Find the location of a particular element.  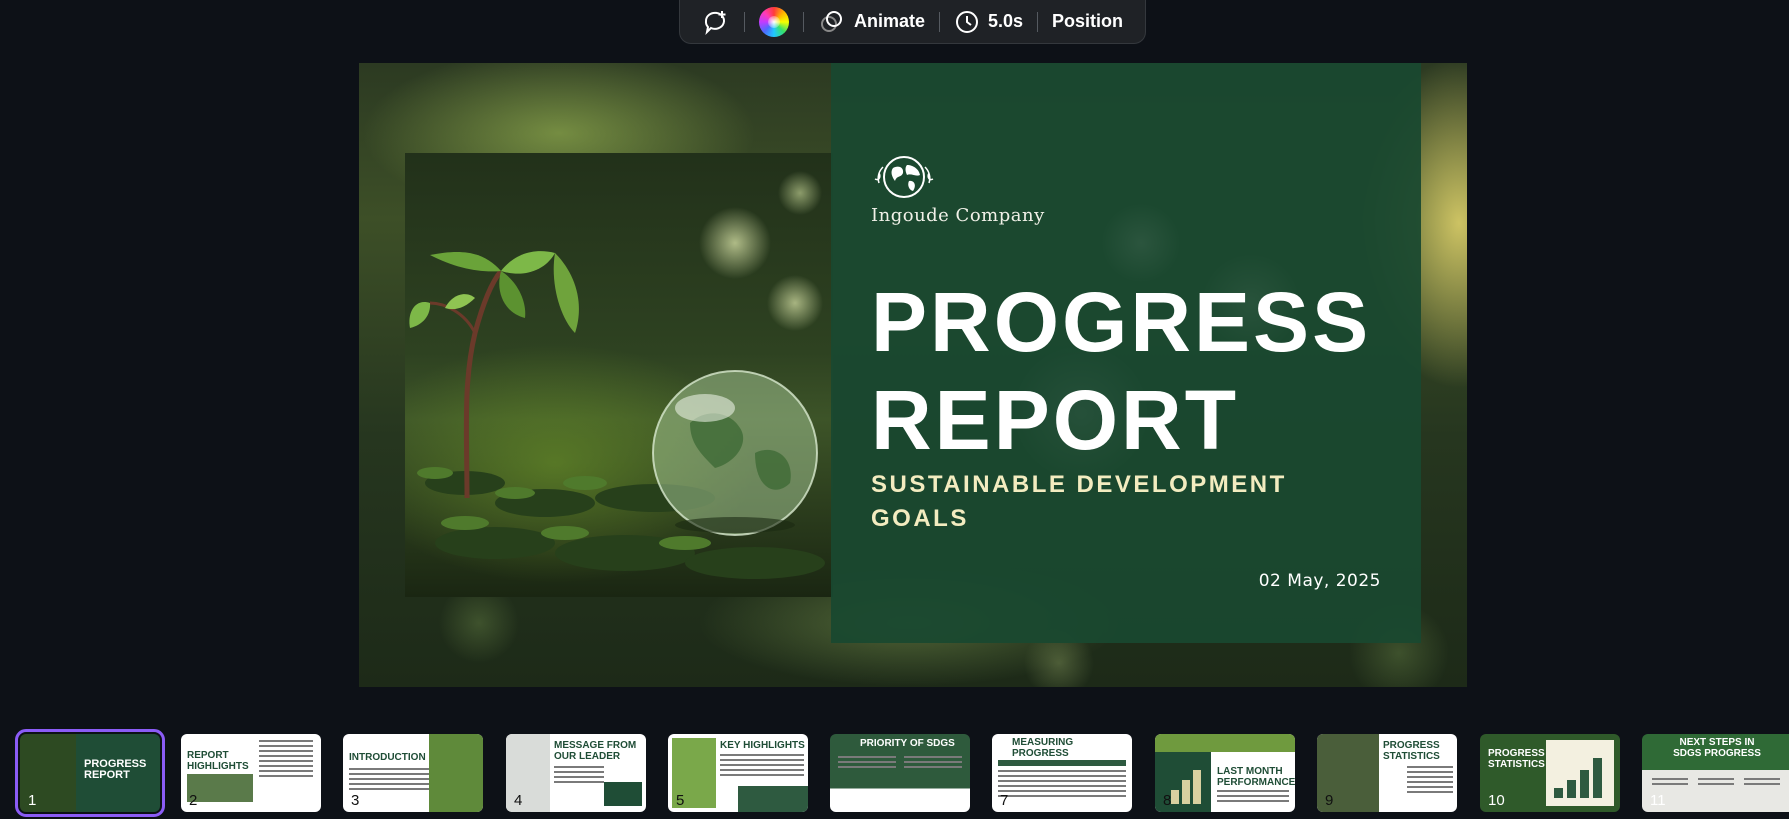

thumbnail-number: 3 is located at coordinates (355, 800).